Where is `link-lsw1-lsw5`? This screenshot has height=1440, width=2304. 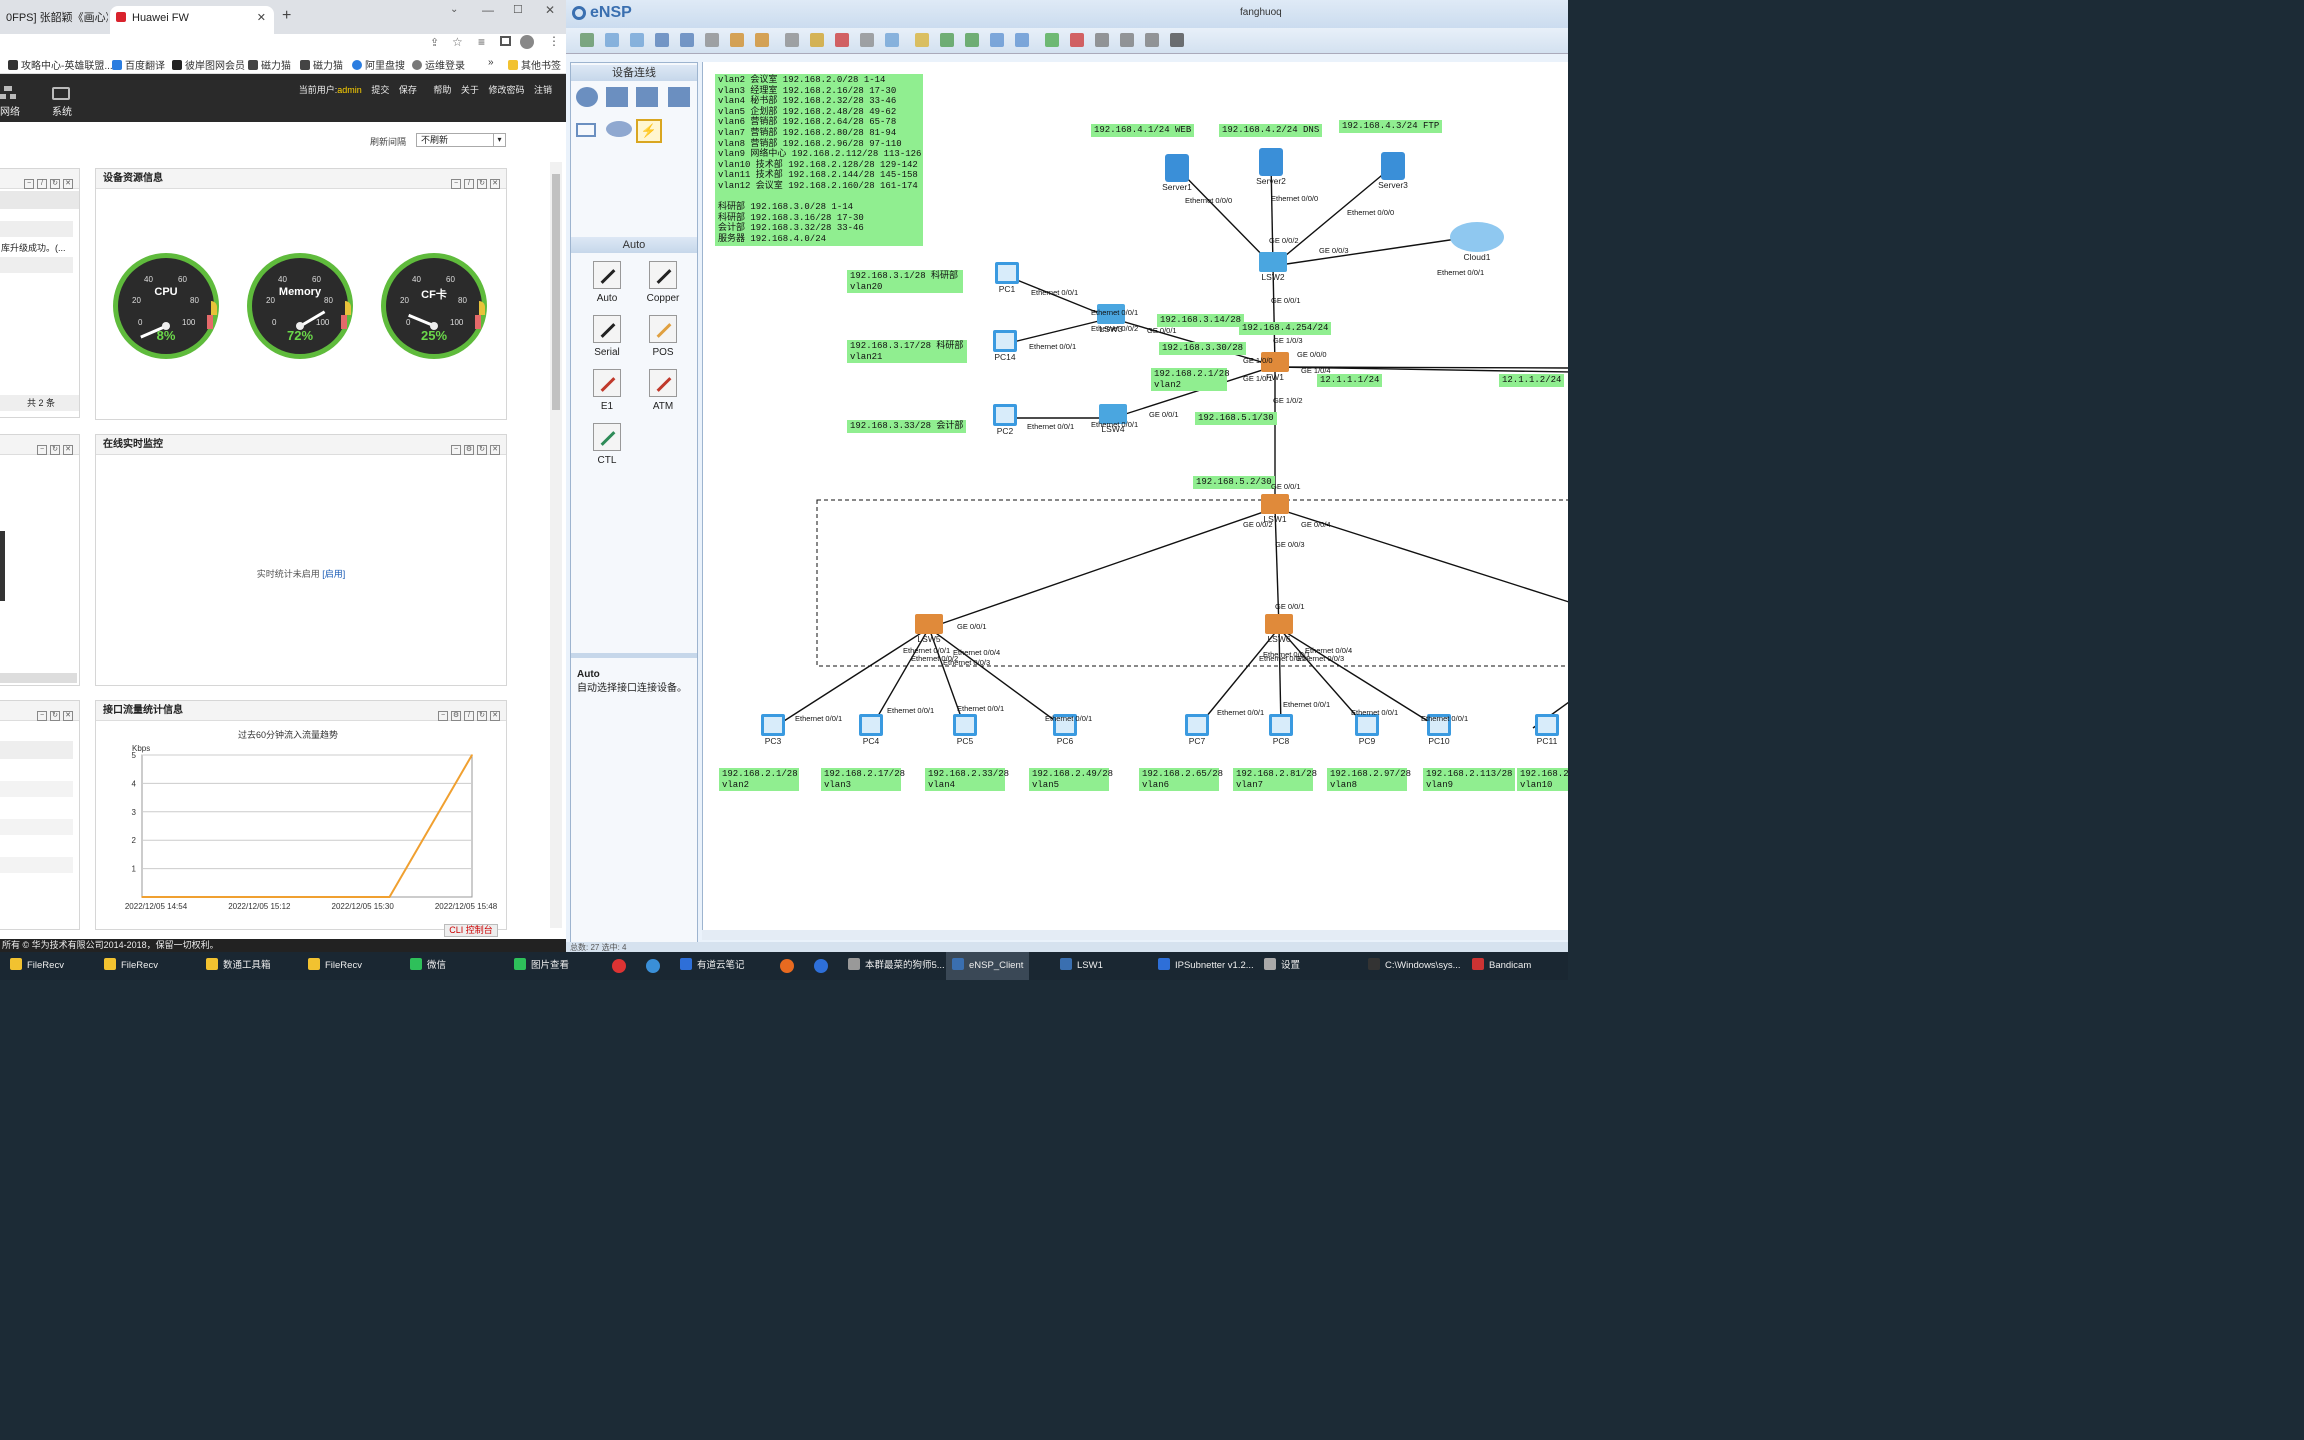 link-lsw1-lsw5 is located at coordinates (1102, 568).